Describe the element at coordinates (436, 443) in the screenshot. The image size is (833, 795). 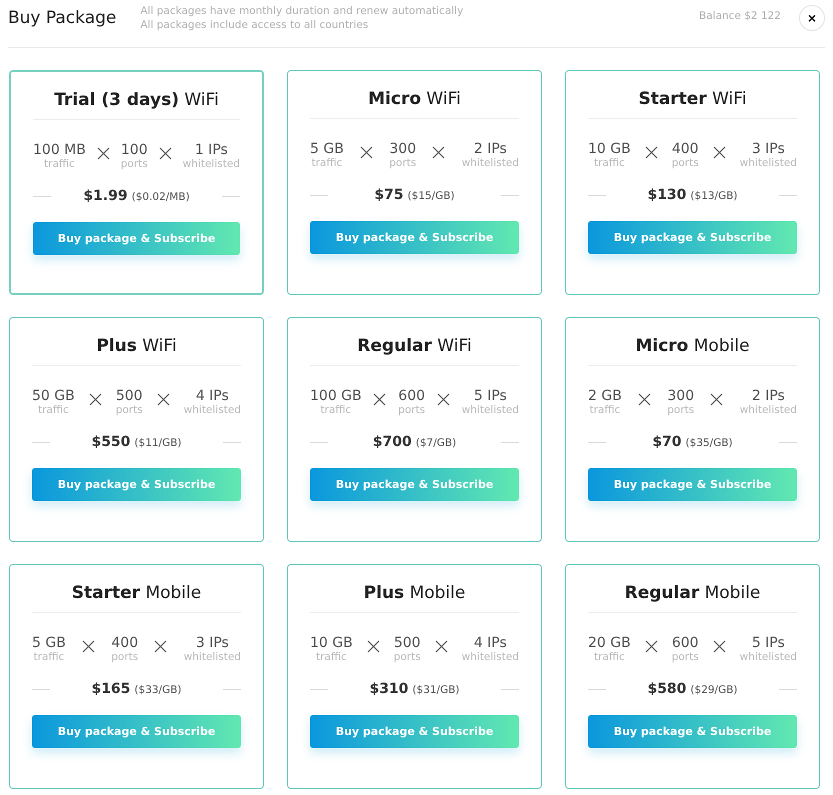
I see `unit-price: ($7/GB)` at that location.